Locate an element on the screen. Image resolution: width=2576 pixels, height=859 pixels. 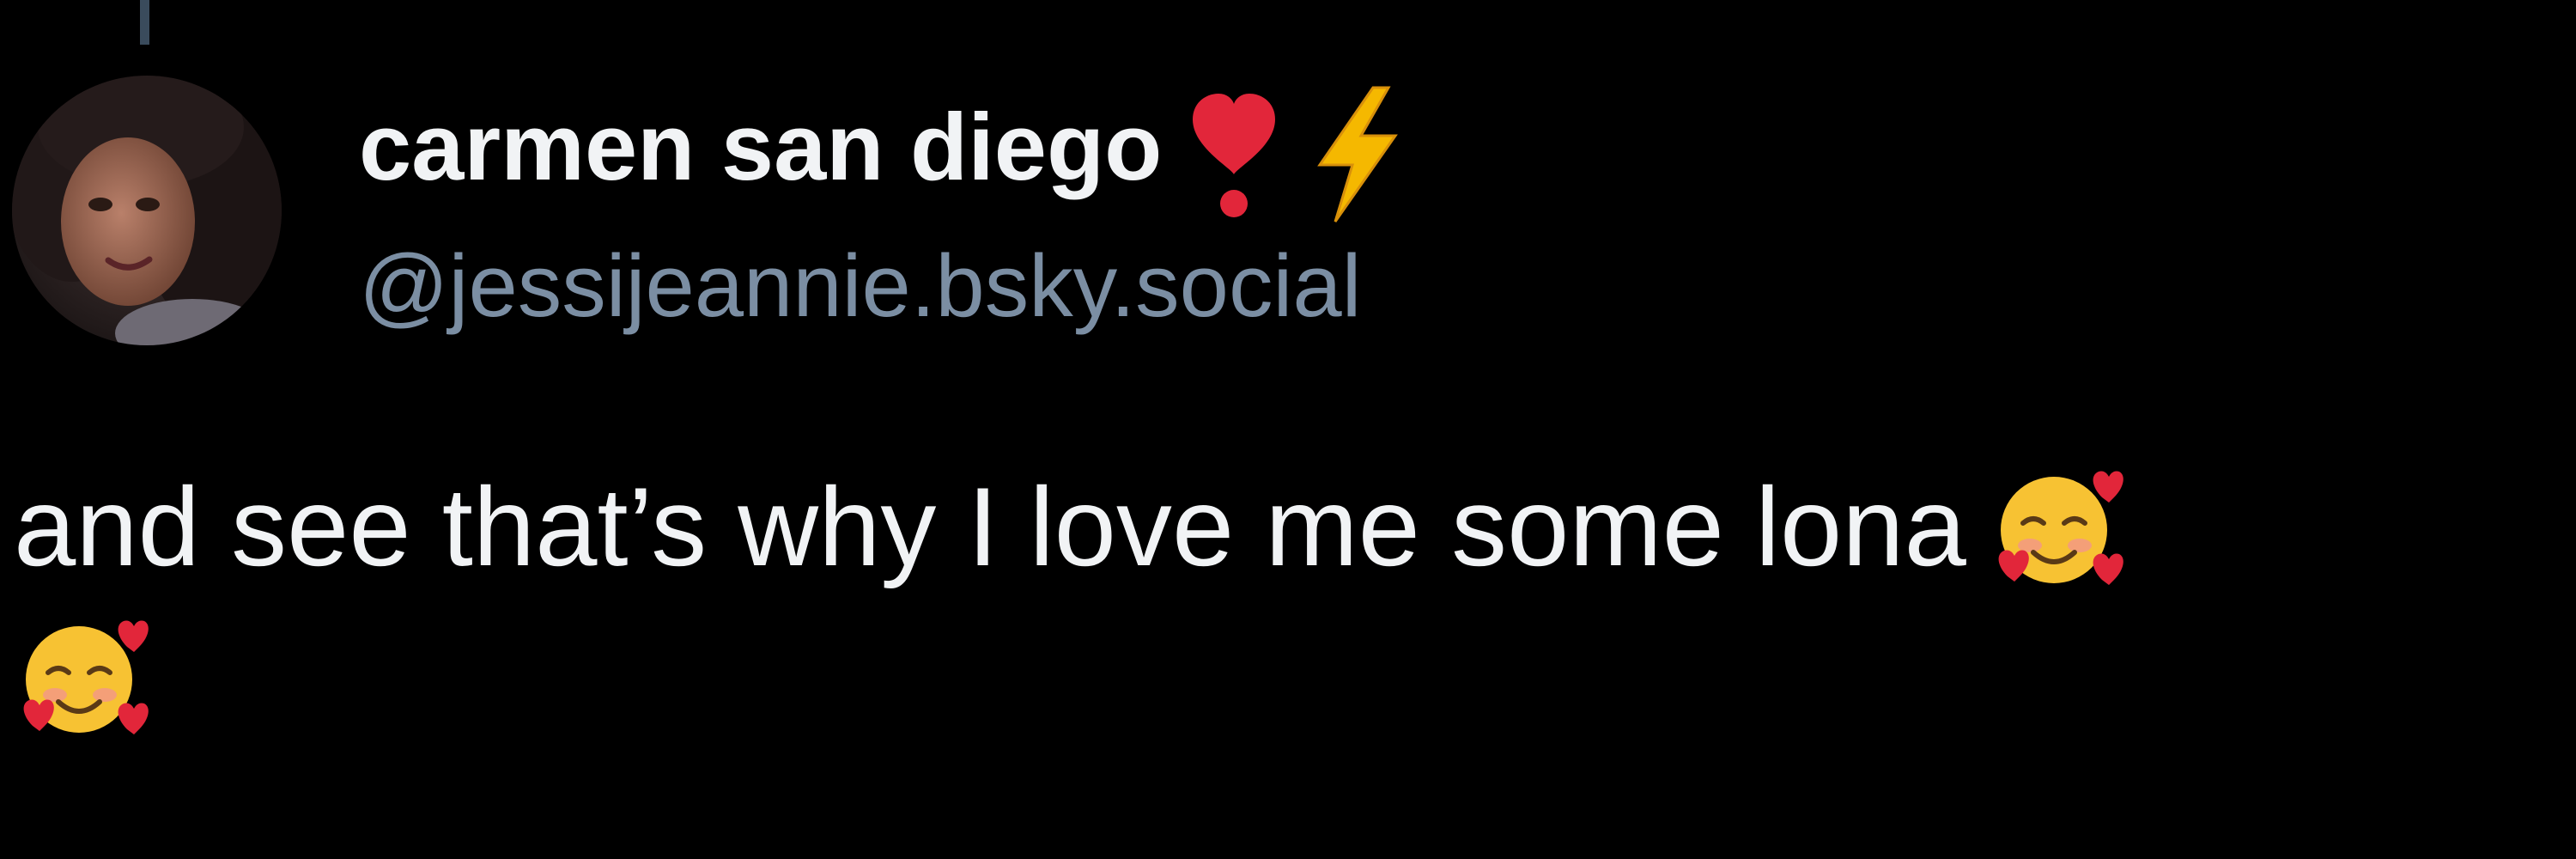
author-display-name-row: carmen san diego is located at coordinates (883, 154).